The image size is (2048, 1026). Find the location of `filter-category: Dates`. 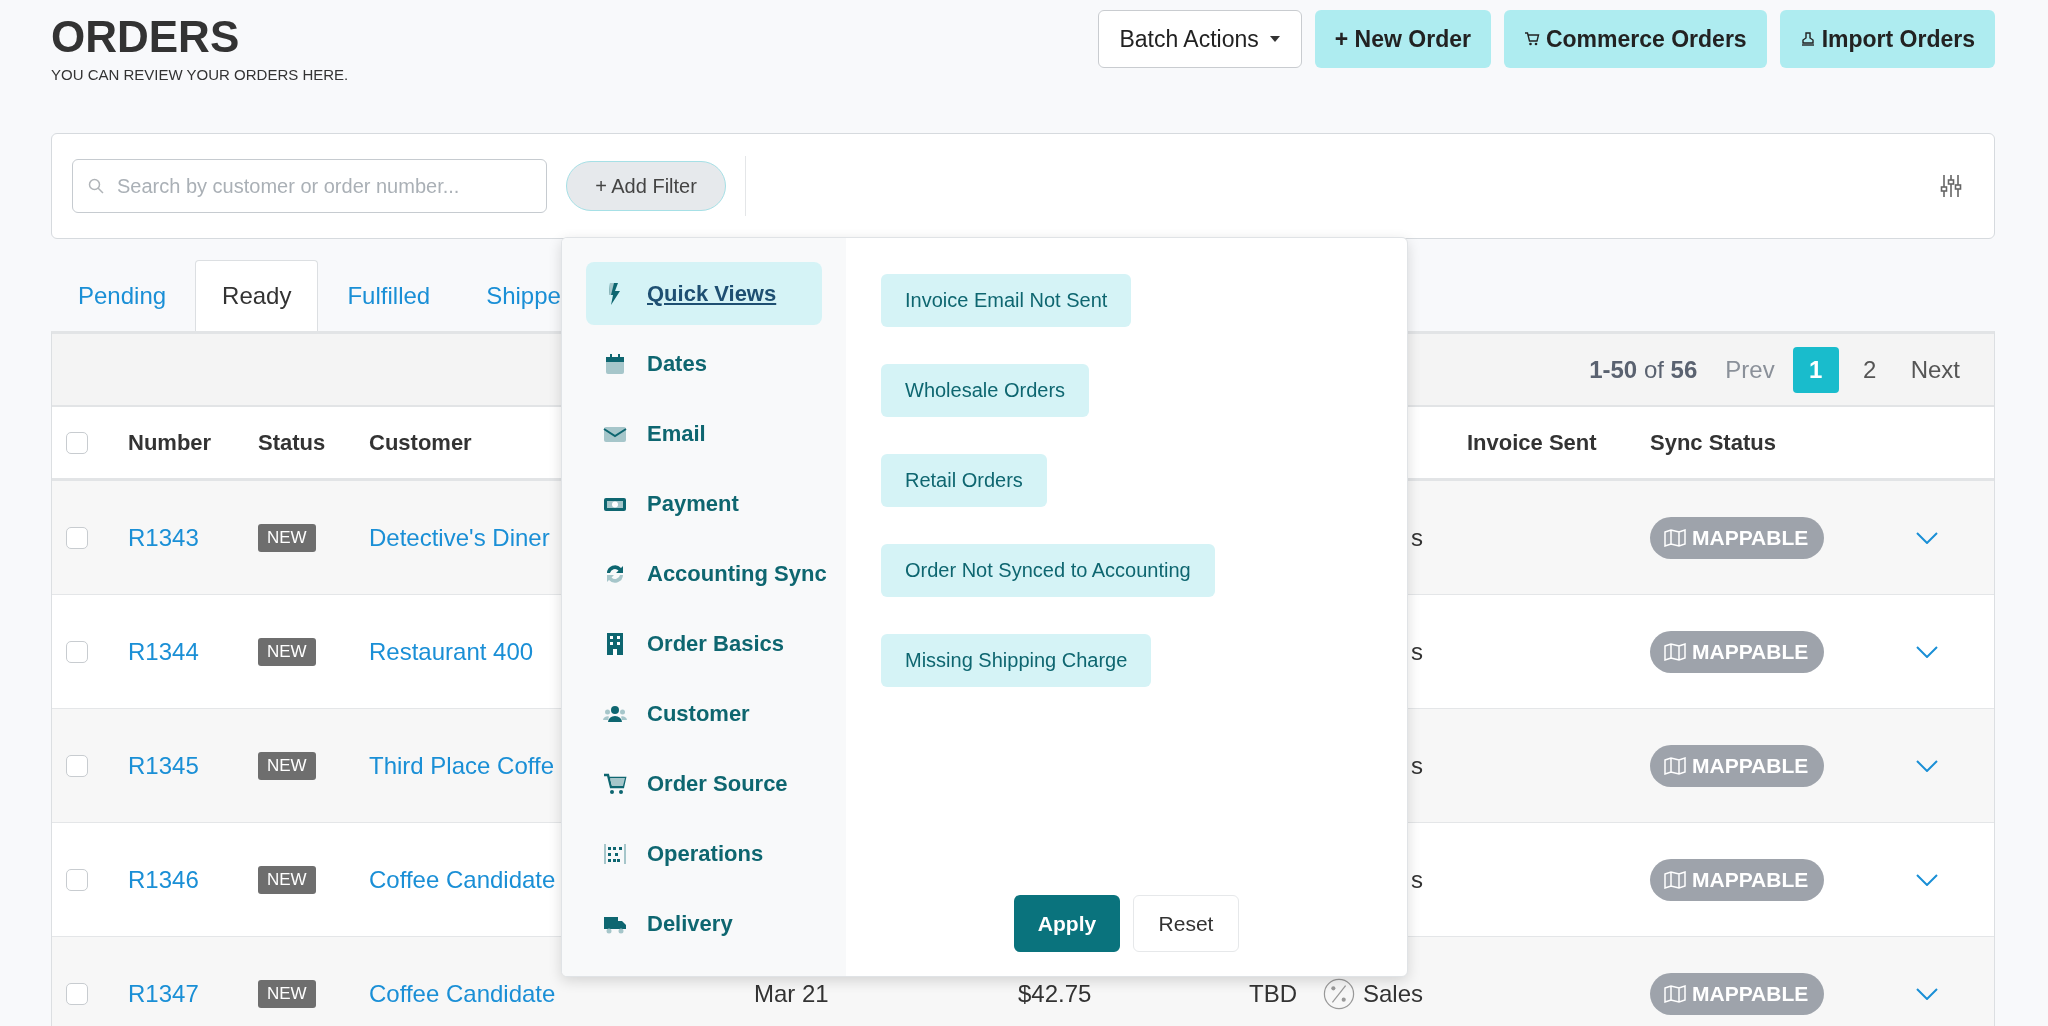

filter-category: Dates is located at coordinates (704, 363).